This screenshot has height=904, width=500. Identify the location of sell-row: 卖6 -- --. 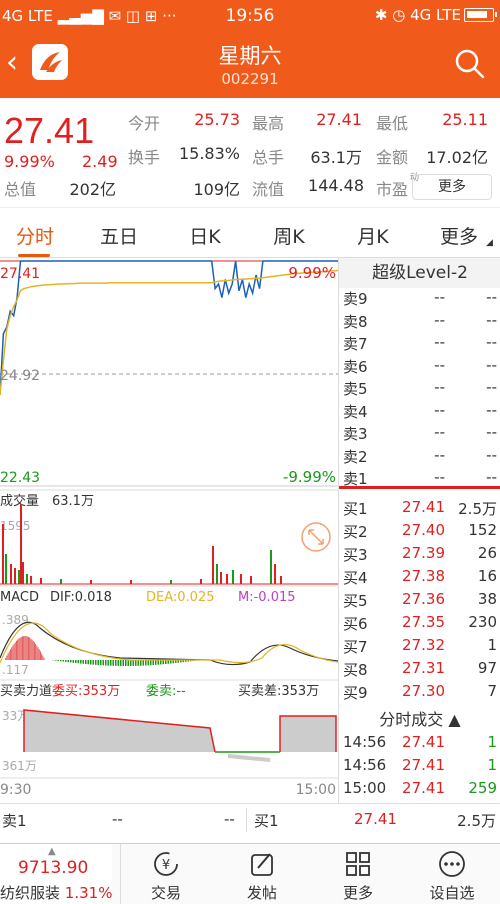
(419, 367).